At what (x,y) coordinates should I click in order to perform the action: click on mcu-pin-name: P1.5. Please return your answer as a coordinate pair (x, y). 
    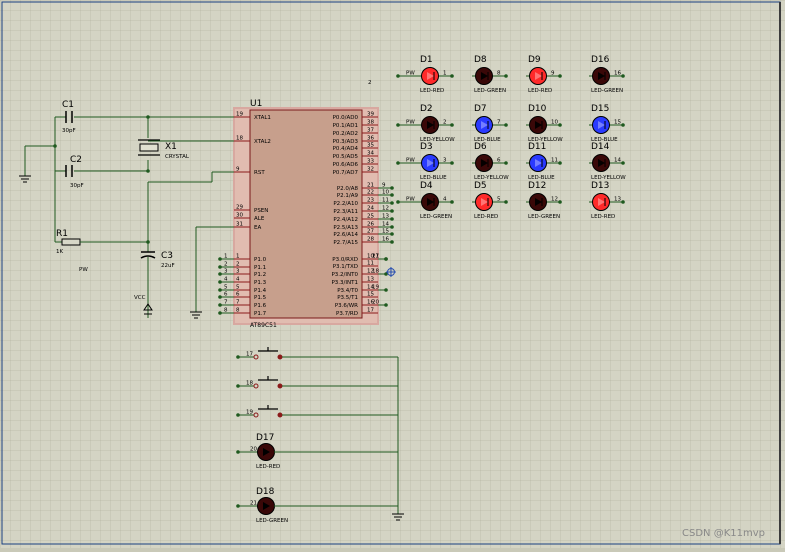
    Looking at the image, I should click on (260, 298).